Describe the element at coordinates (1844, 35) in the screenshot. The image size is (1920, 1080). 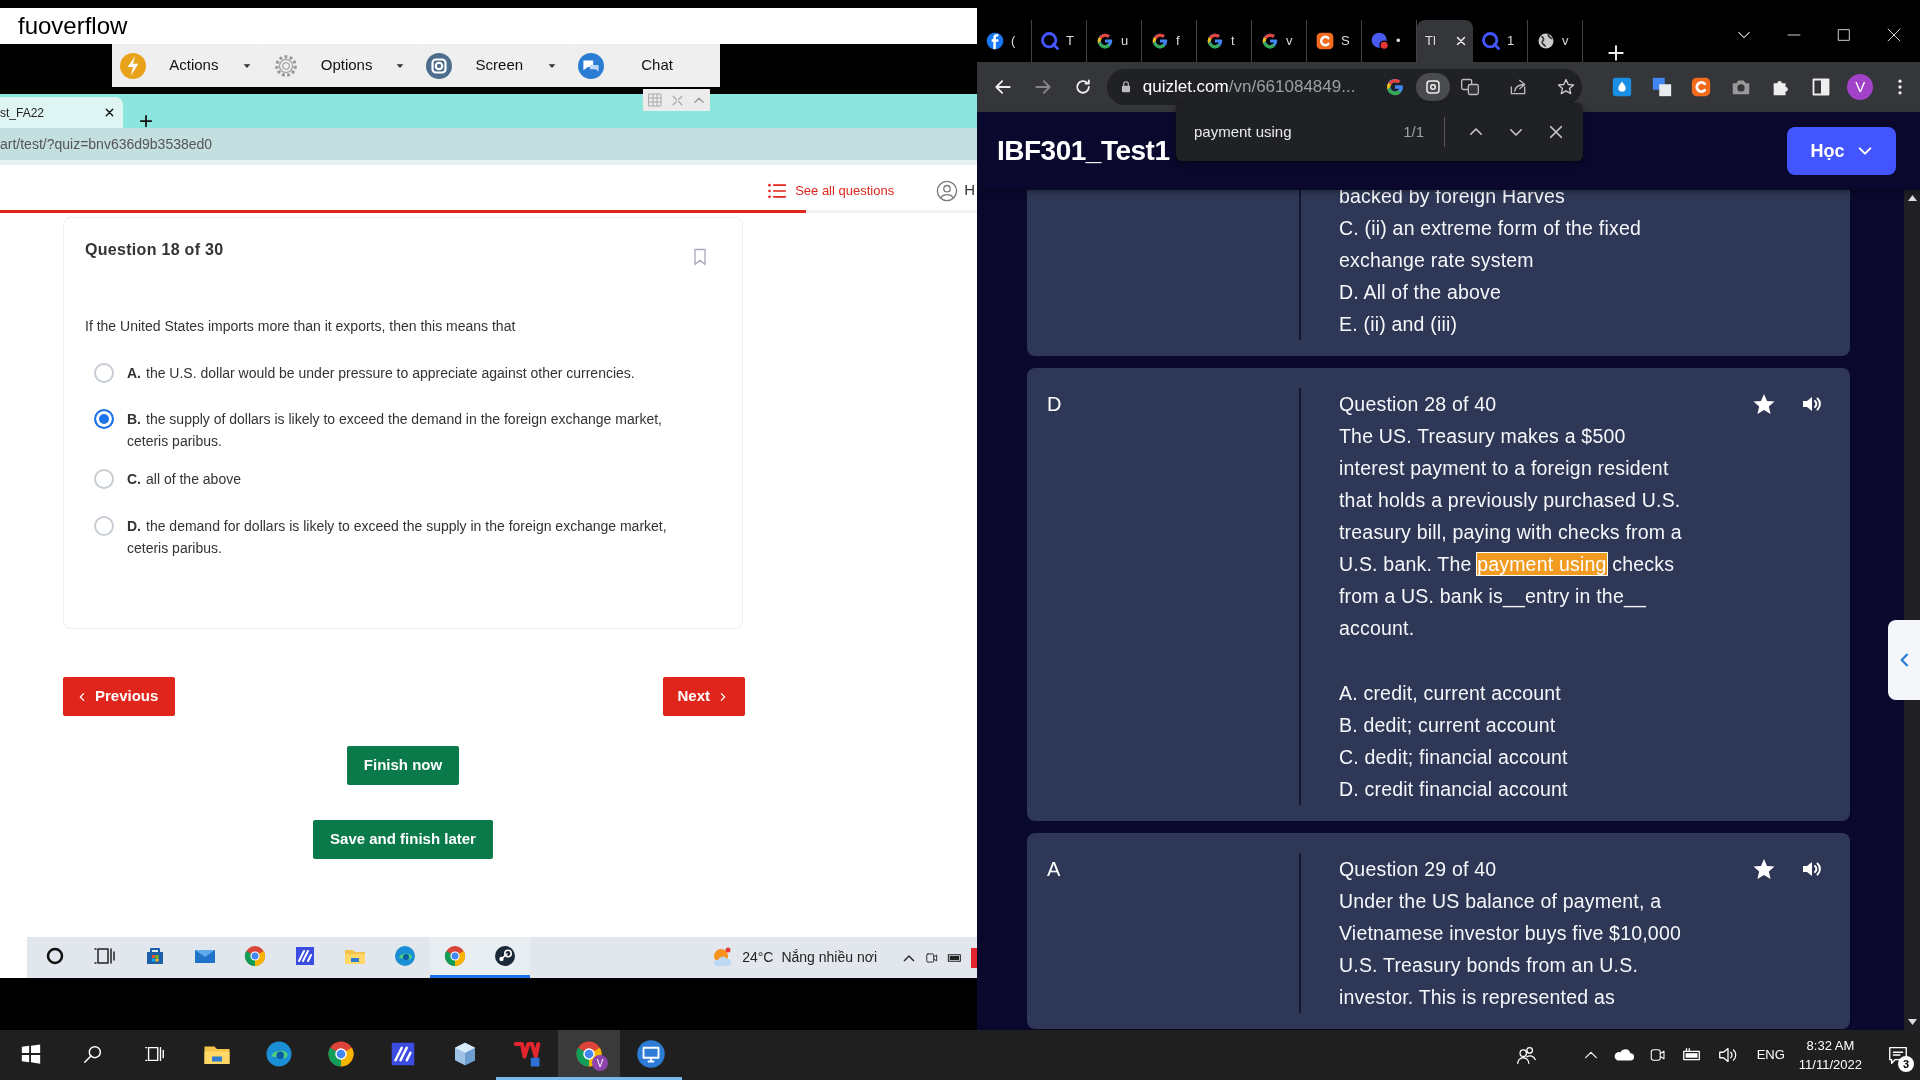
I see `maximize-icon` at that location.